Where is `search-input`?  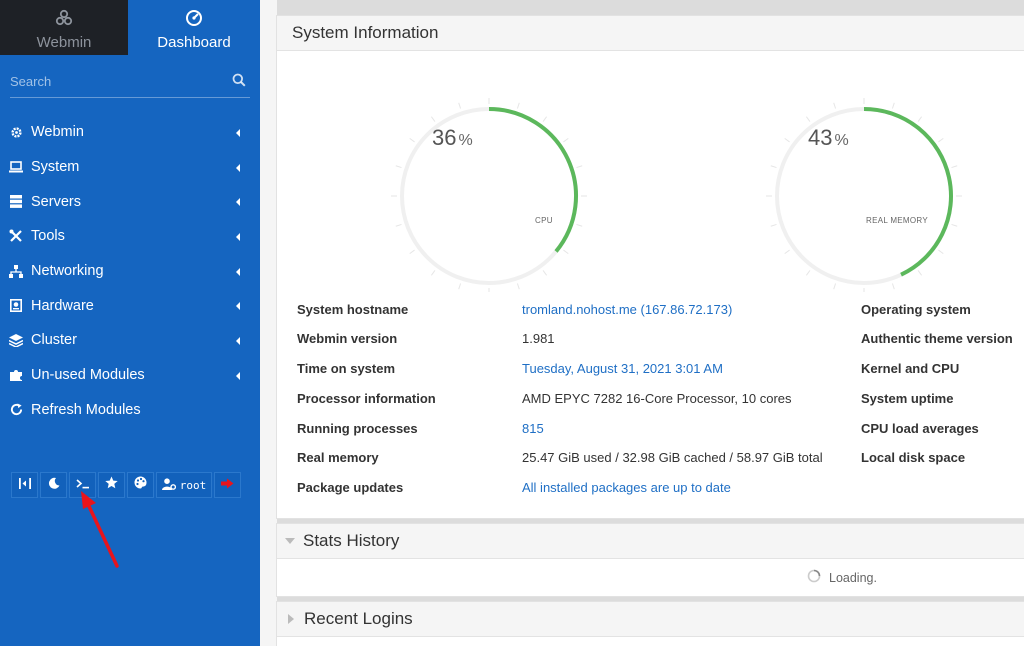
search-input is located at coordinates (110, 81).